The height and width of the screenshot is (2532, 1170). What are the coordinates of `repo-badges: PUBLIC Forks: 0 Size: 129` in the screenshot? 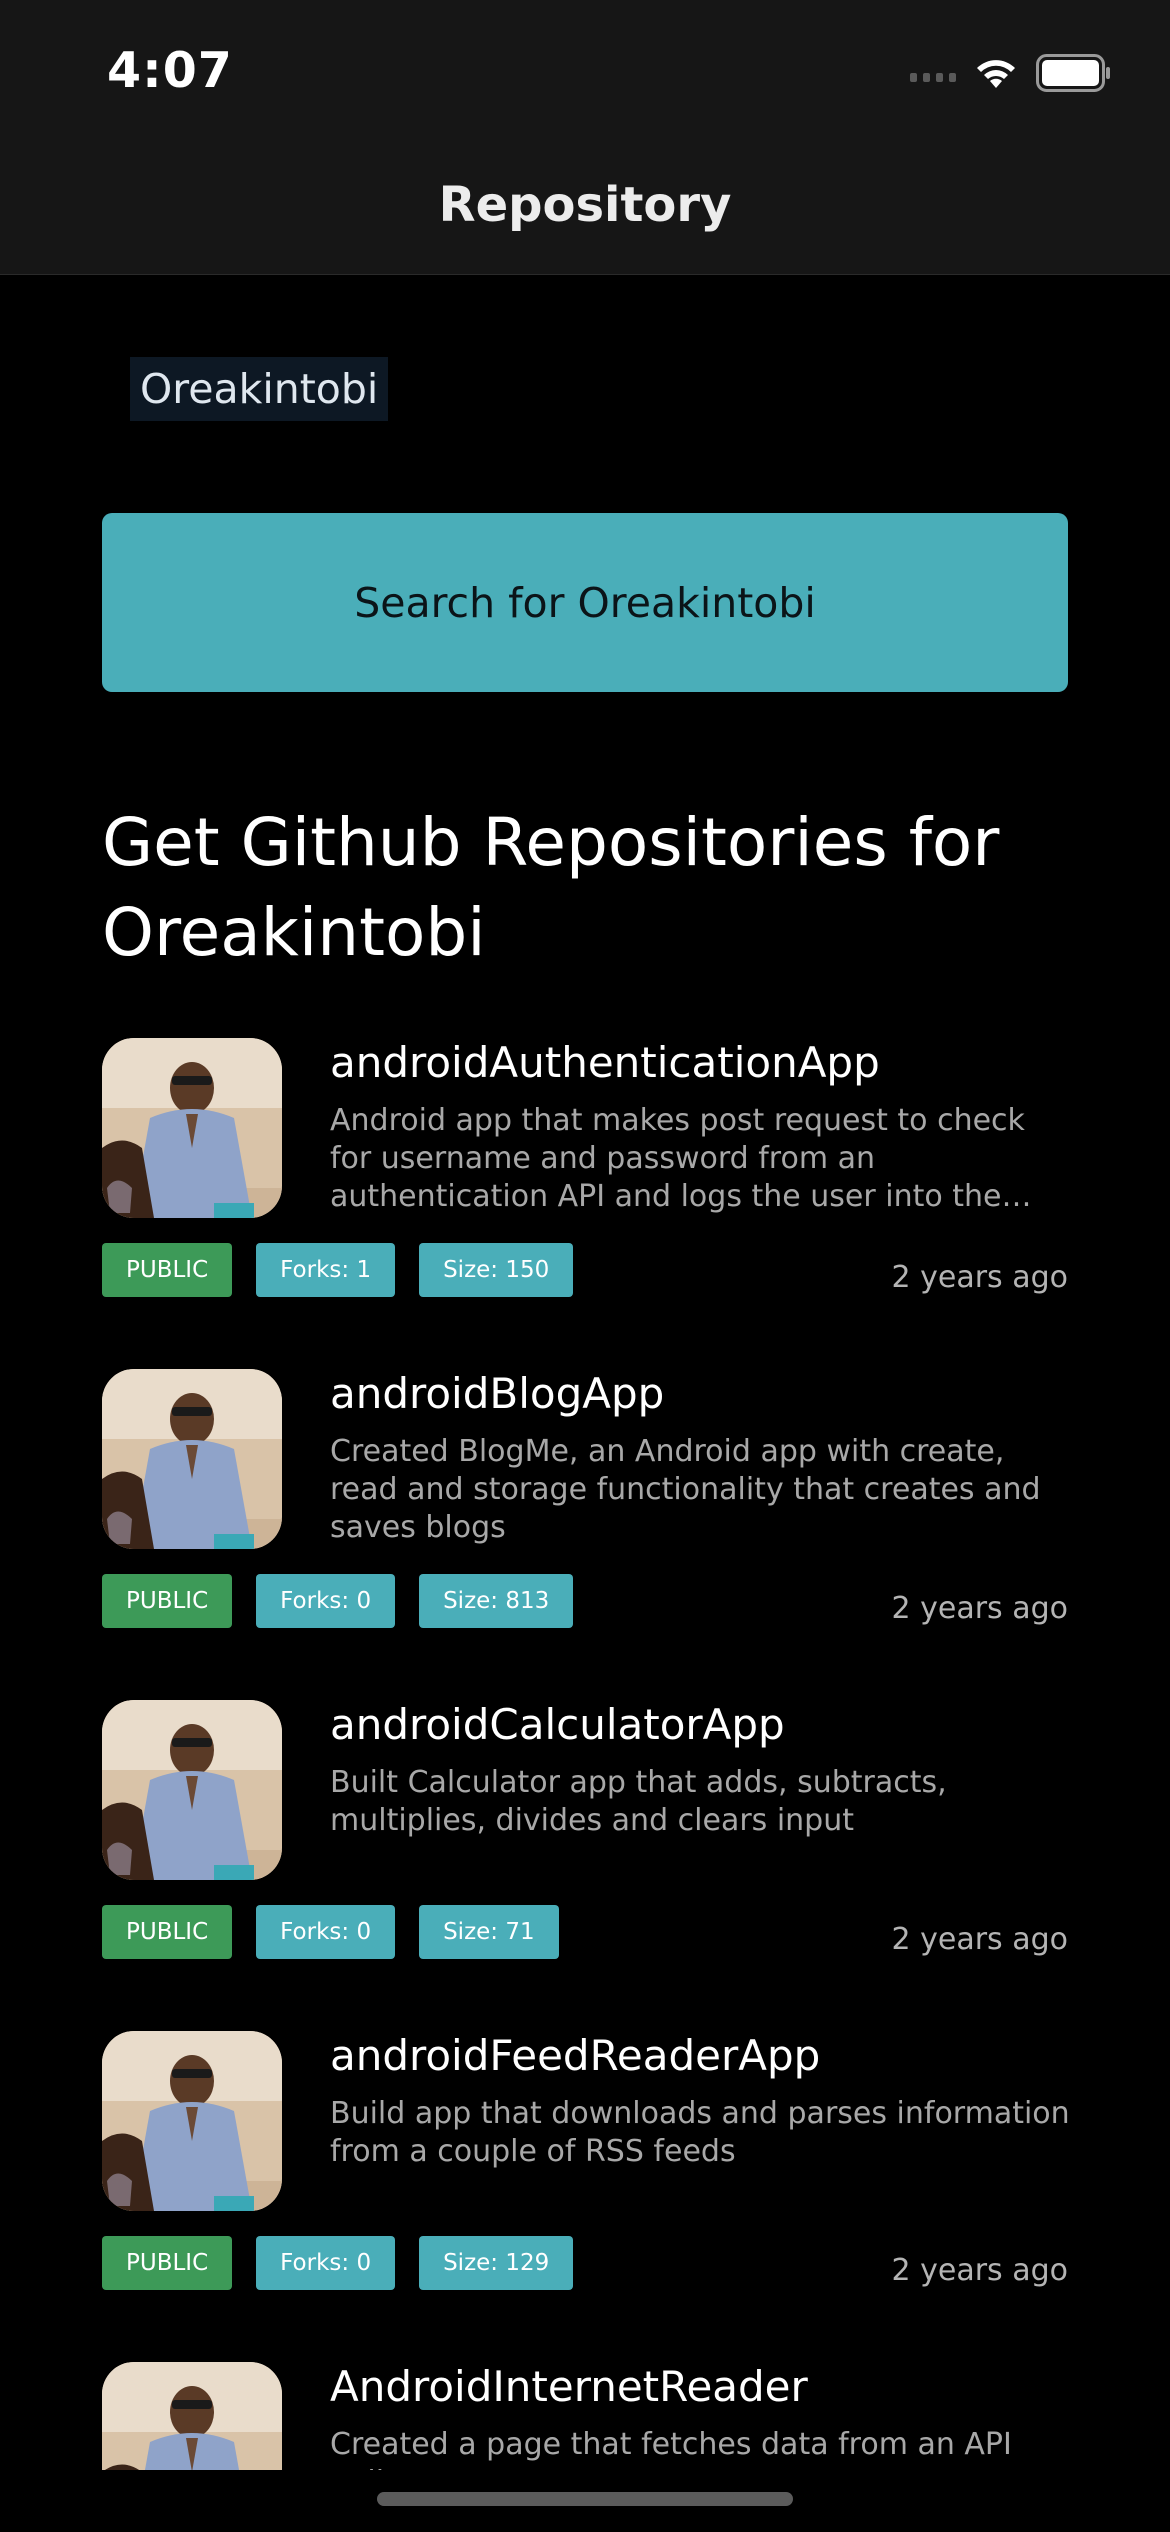 It's located at (338, 2263).